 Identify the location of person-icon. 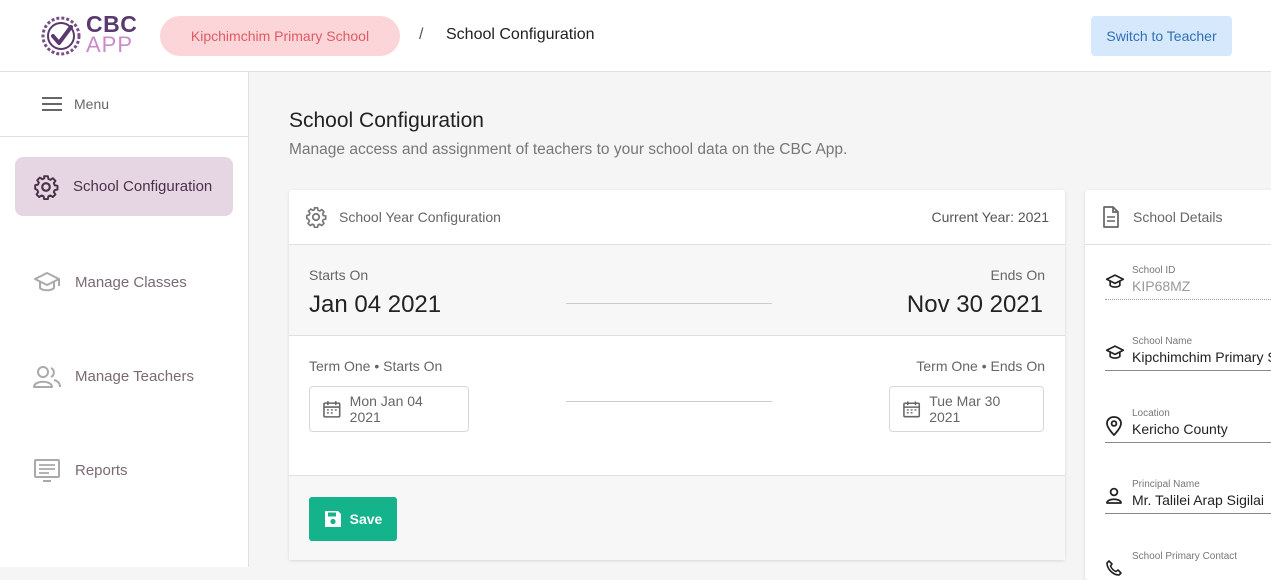
(1114, 495).